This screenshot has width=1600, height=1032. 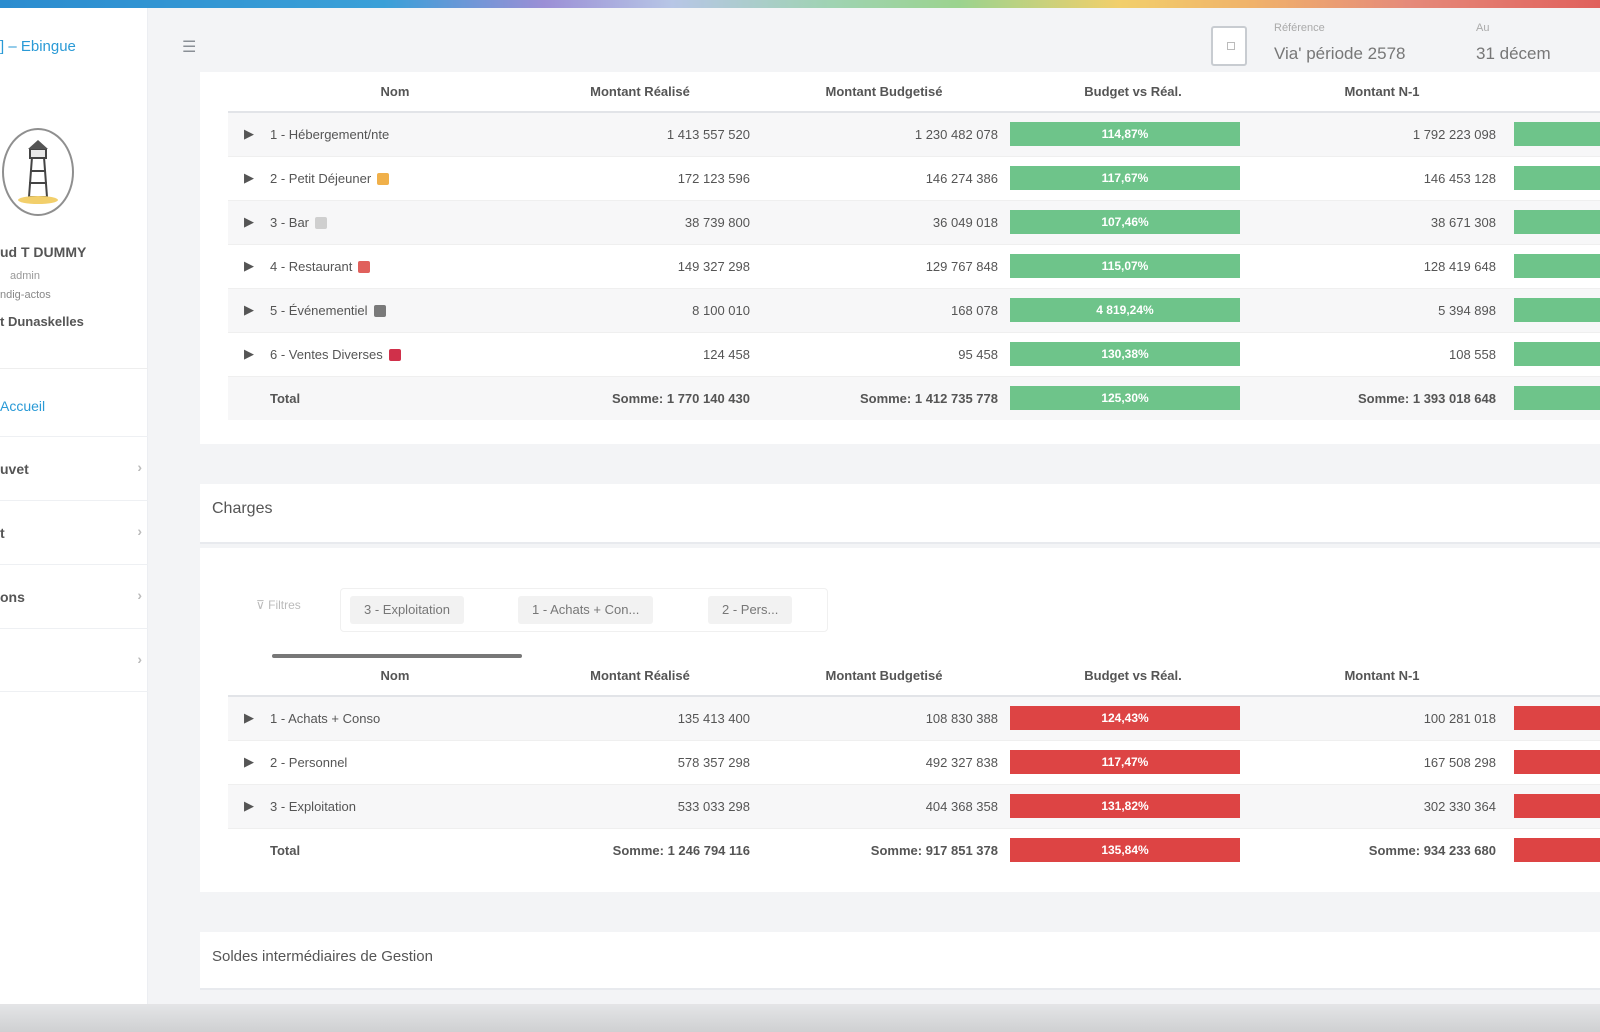 What do you see at coordinates (364, 267) in the screenshot?
I see `category-emoji-icon` at bounding box center [364, 267].